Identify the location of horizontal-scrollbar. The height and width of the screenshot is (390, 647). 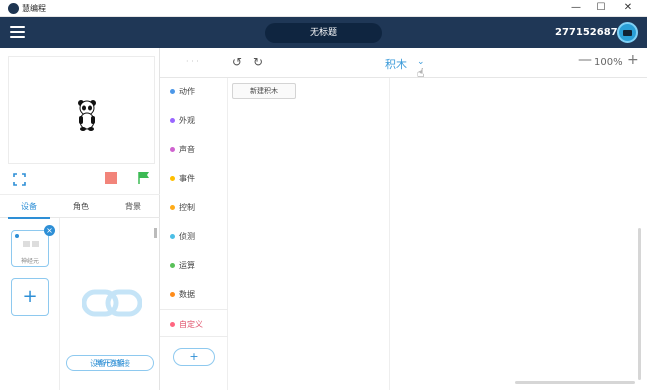
(575, 382).